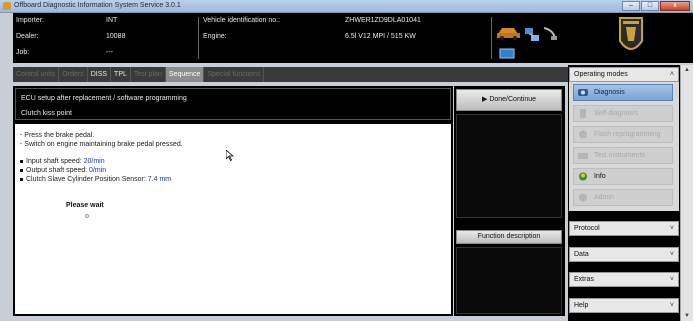  What do you see at coordinates (584, 279) in the screenshot?
I see `extras-label: Extras` at bounding box center [584, 279].